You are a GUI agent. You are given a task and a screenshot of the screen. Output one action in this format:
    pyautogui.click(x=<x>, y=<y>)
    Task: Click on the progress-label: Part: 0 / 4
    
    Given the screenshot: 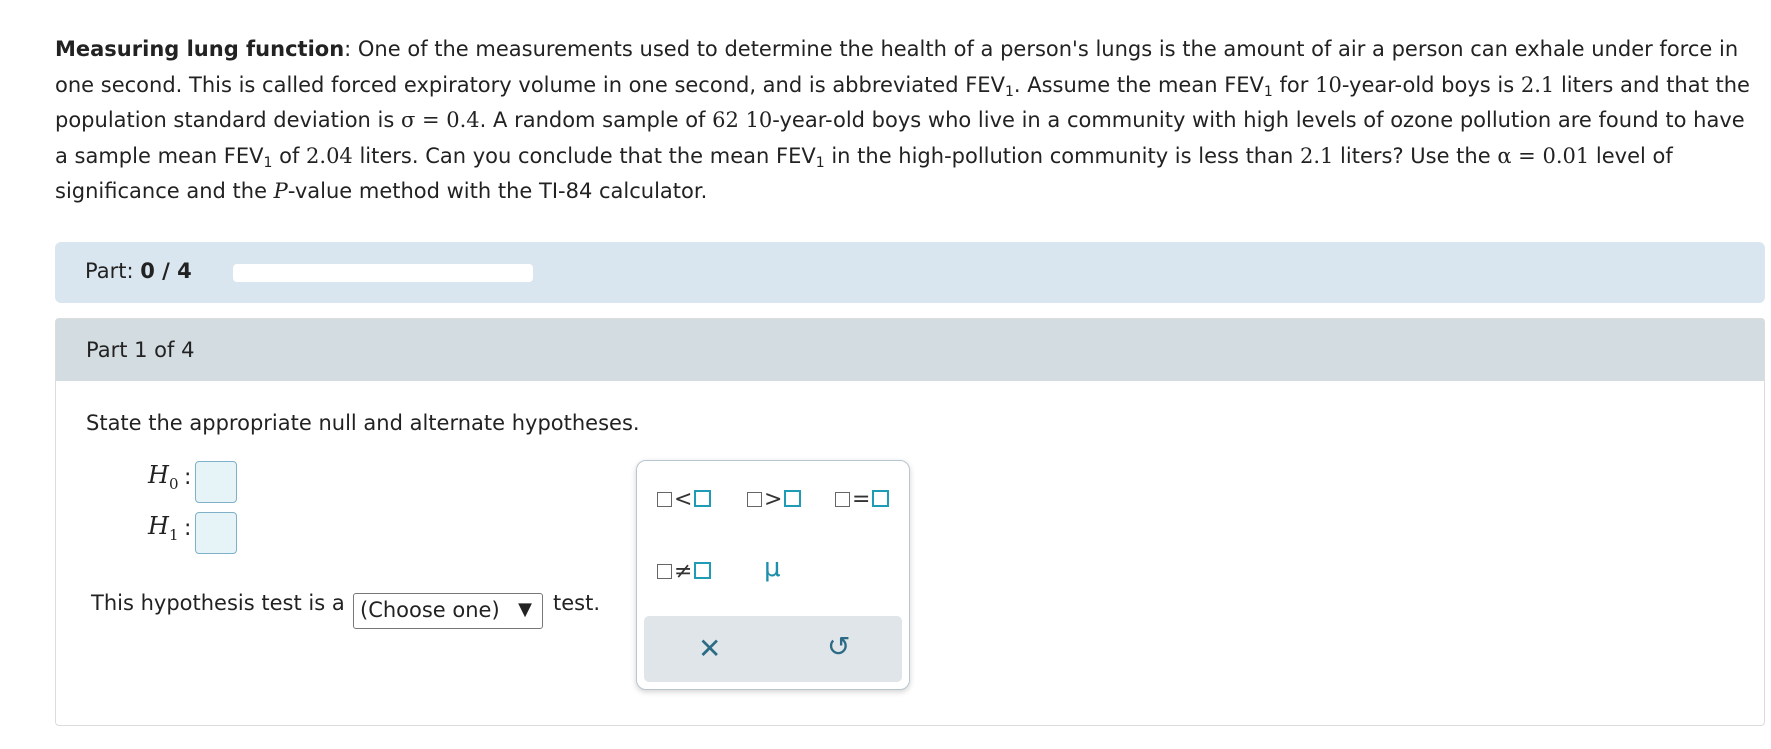 What is the action you would take?
    pyautogui.click(x=138, y=271)
    